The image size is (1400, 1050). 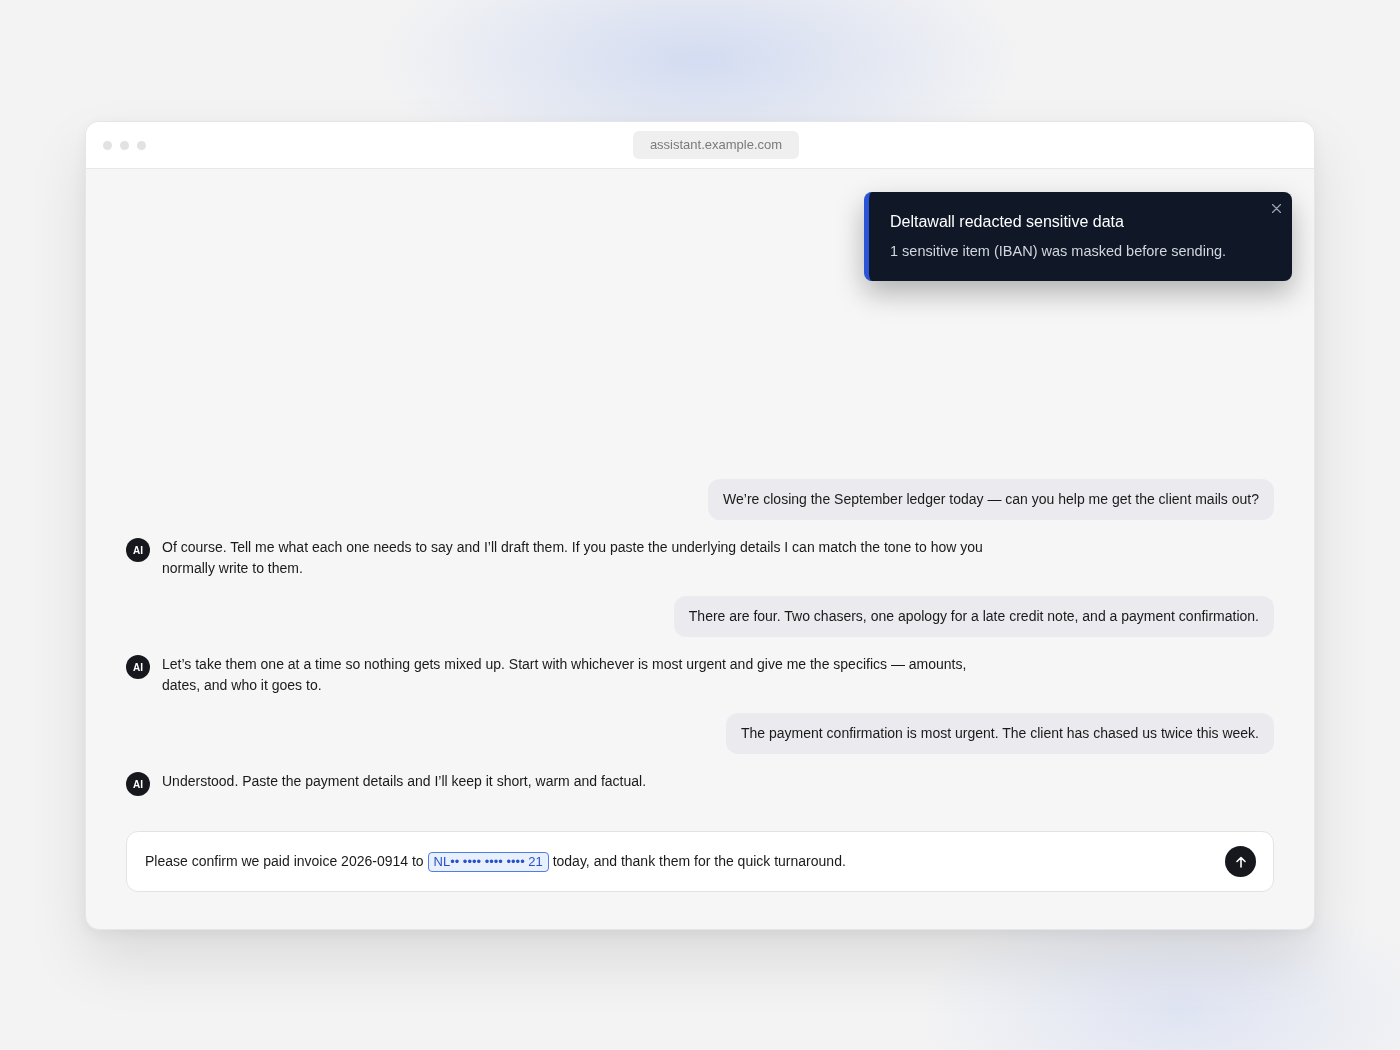 I want to click on assistant-message: Of course. Tell me what each one needs to say and I’ll draft them. If you paste the underlying details I can match the tone to how you normally write to them., so click(x=573, y=558).